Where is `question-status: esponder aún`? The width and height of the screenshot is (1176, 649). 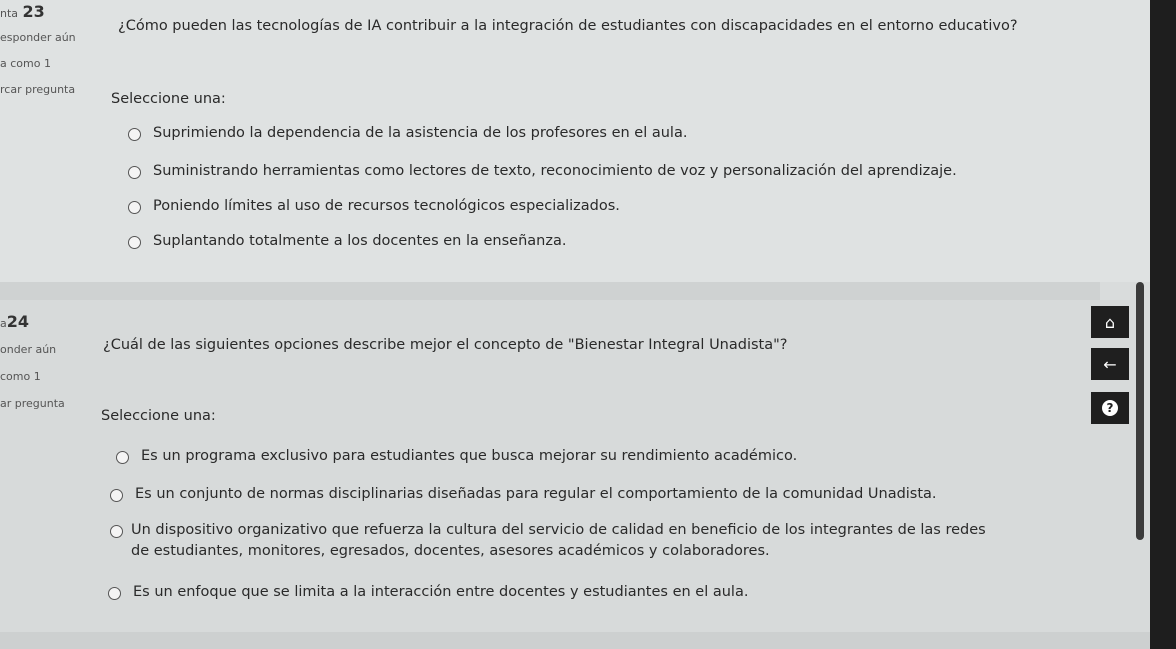 question-status: esponder aún is located at coordinates (38, 37).